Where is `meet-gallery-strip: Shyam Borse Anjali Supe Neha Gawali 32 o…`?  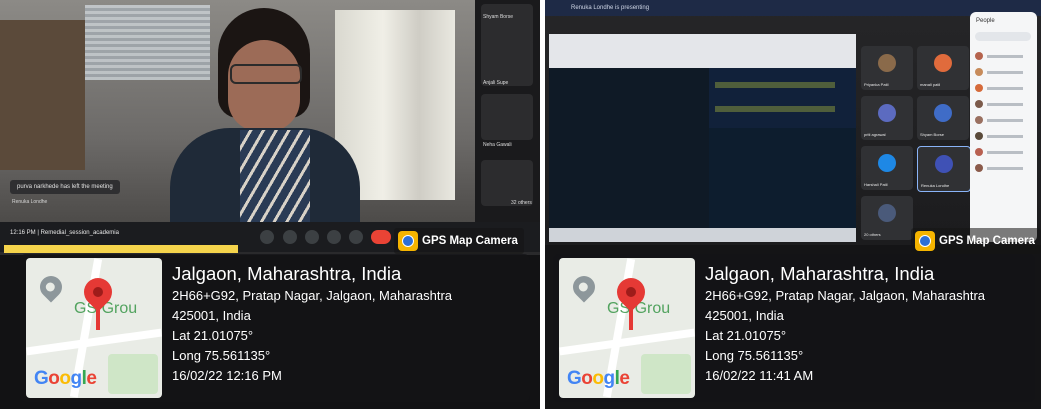 meet-gallery-strip: Shyam Borse Anjali Supe Neha Gawali 32 o… is located at coordinates (507, 112).